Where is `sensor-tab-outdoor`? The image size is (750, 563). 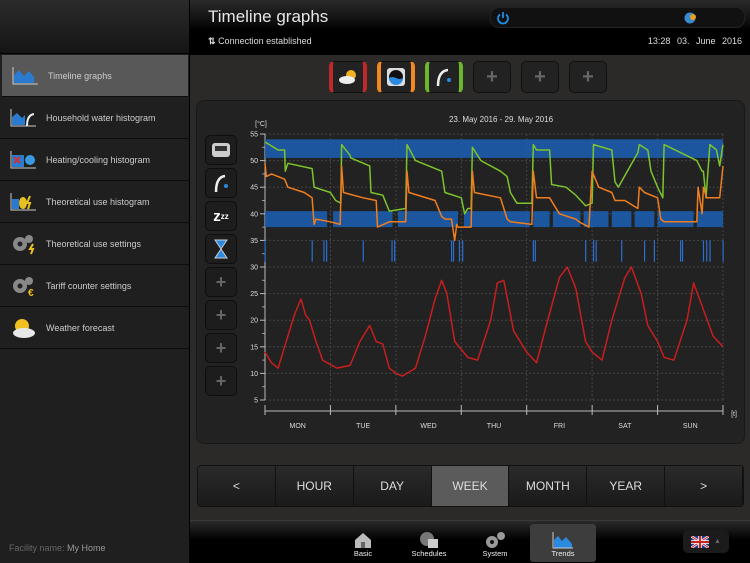 sensor-tab-outdoor is located at coordinates (348, 77).